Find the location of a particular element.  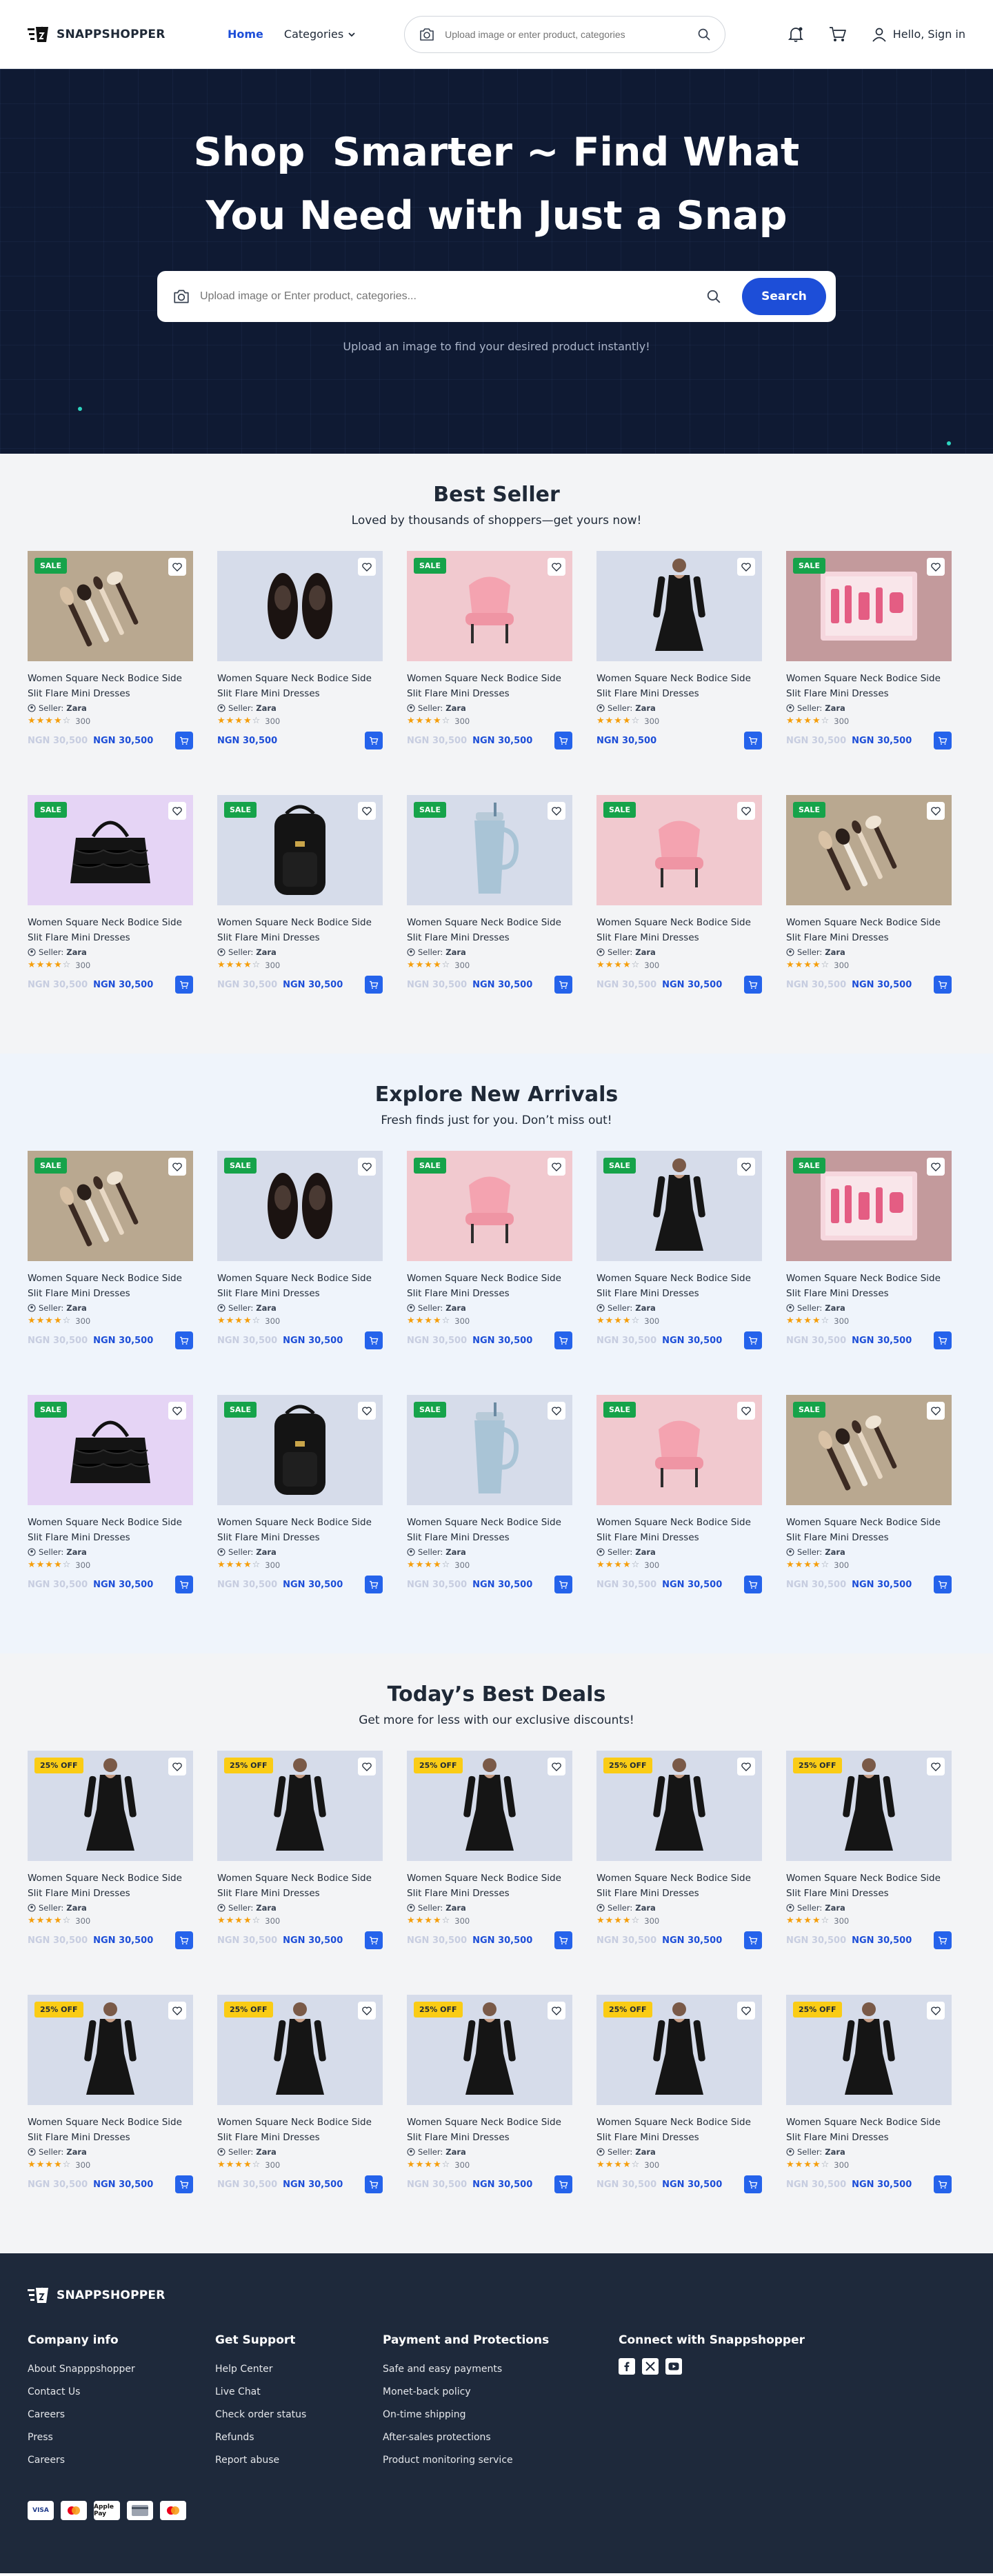

footer-link: Report abuse is located at coordinates (299, 2460).